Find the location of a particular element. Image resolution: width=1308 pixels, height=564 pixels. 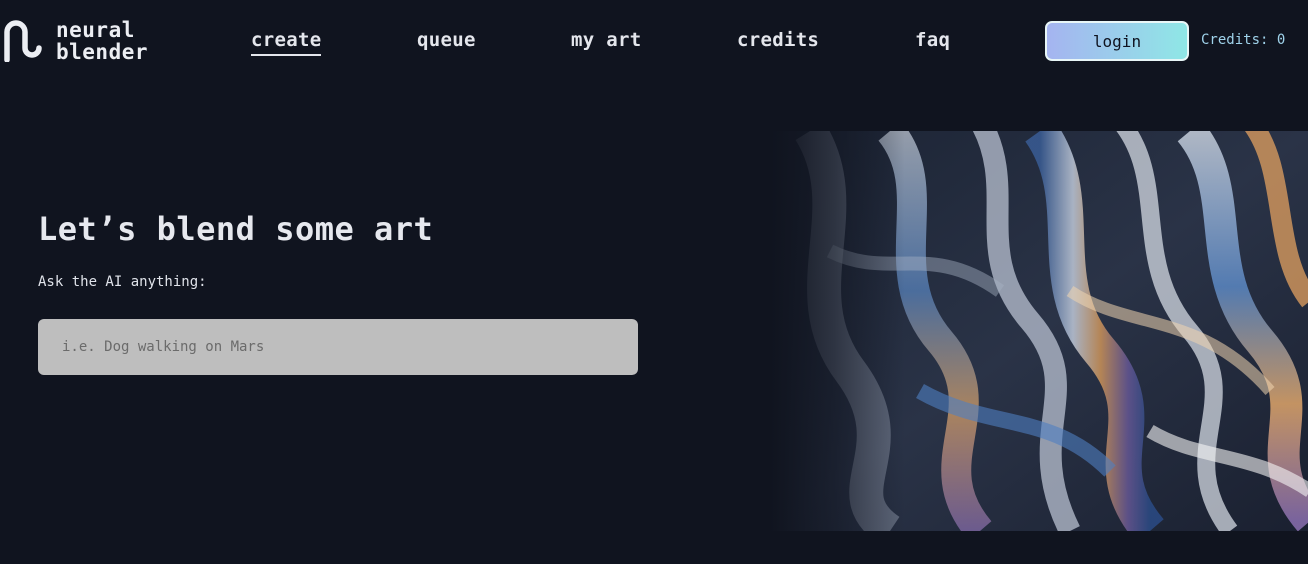

nav-my-art: my art is located at coordinates (606, 40).